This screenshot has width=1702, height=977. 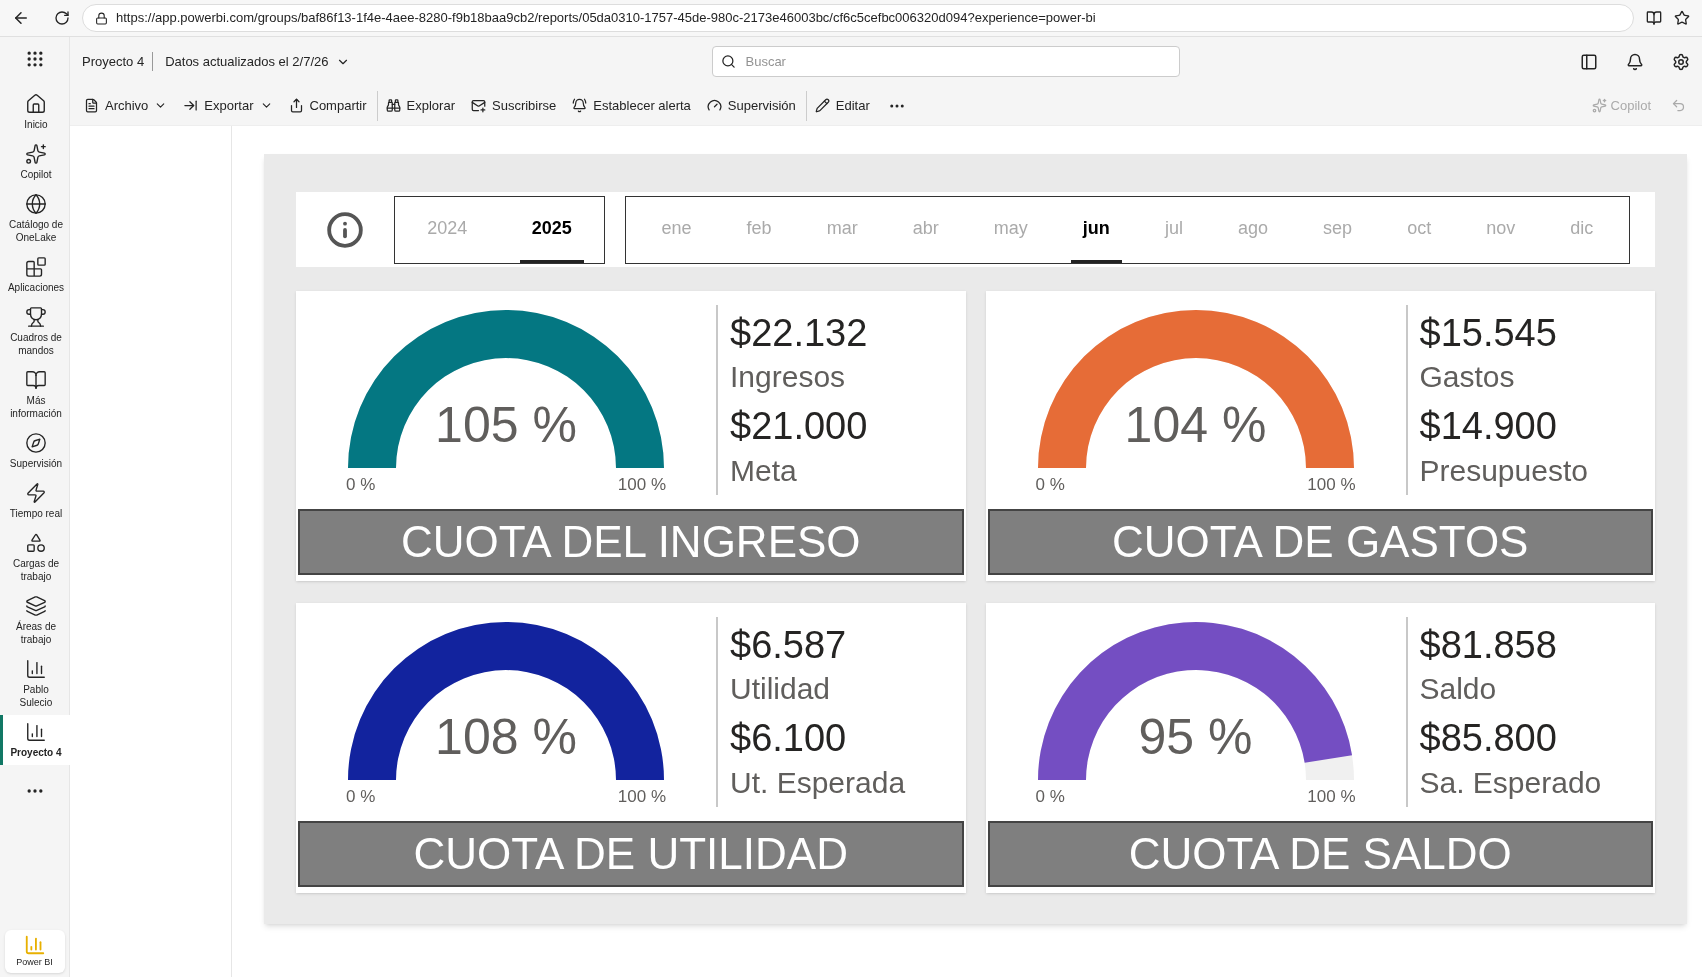 What do you see at coordinates (1681, 61) in the screenshot?
I see `settings-icon` at bounding box center [1681, 61].